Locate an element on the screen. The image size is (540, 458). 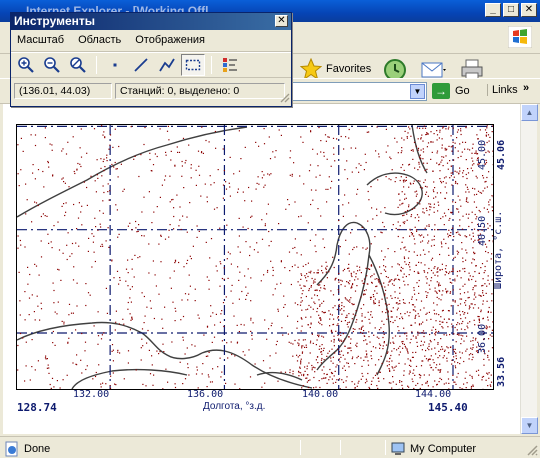
point-tool-button is located at coordinates (115, 65).